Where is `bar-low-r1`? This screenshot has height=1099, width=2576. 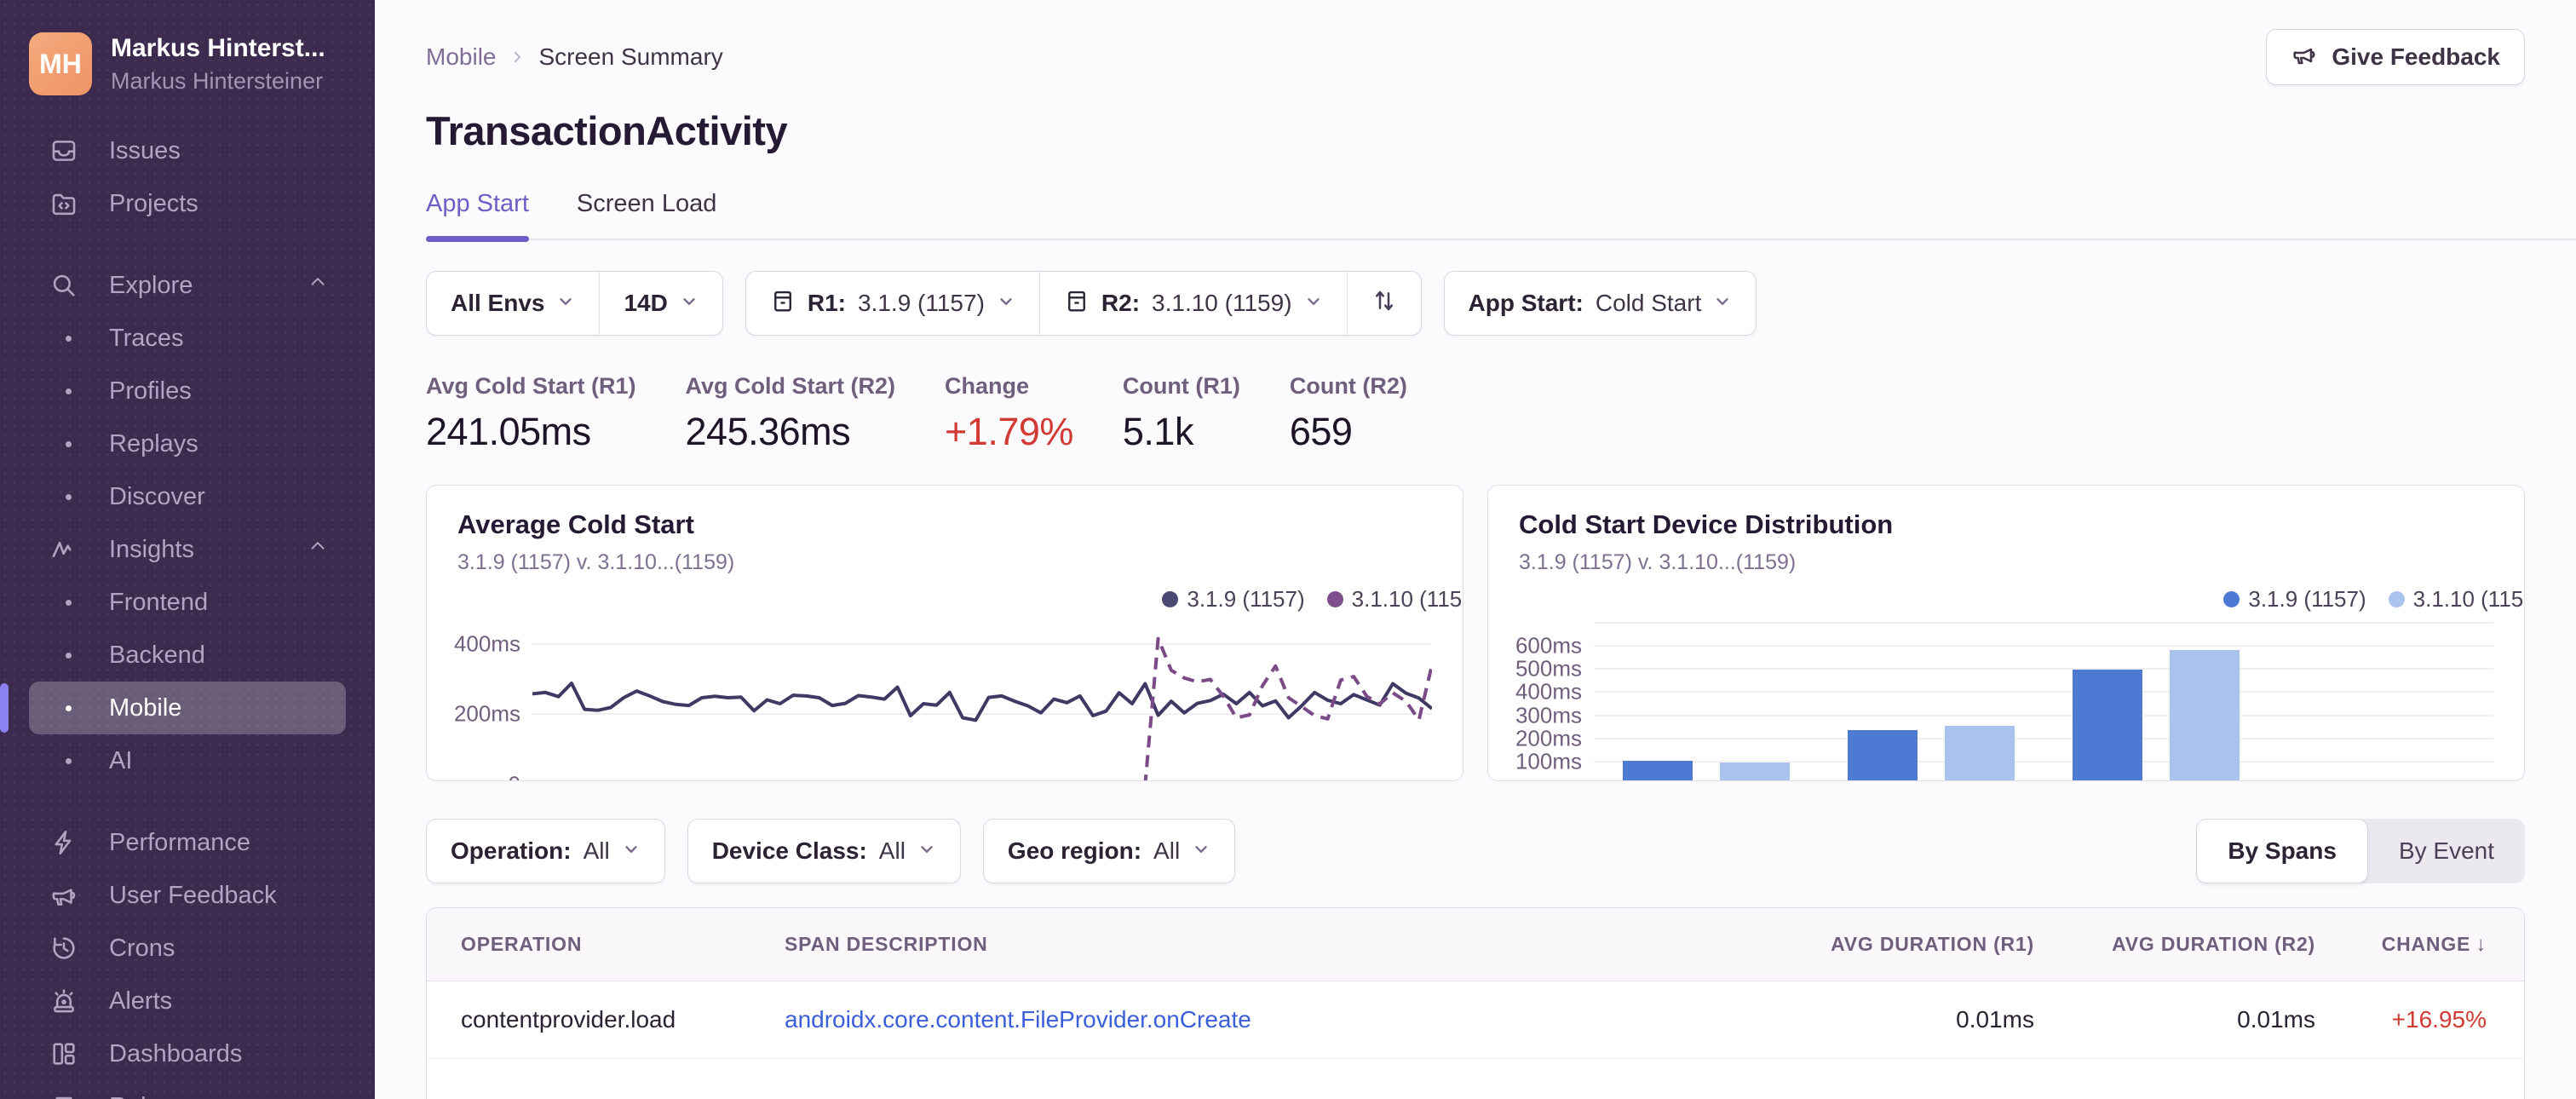
bar-low-r1 is located at coordinates (2107, 724).